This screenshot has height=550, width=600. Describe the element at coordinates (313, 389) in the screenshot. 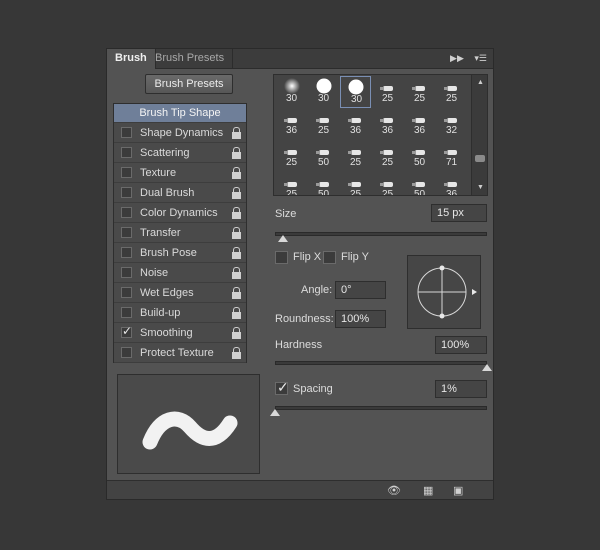

I see `spacing-label: Spacing` at that location.